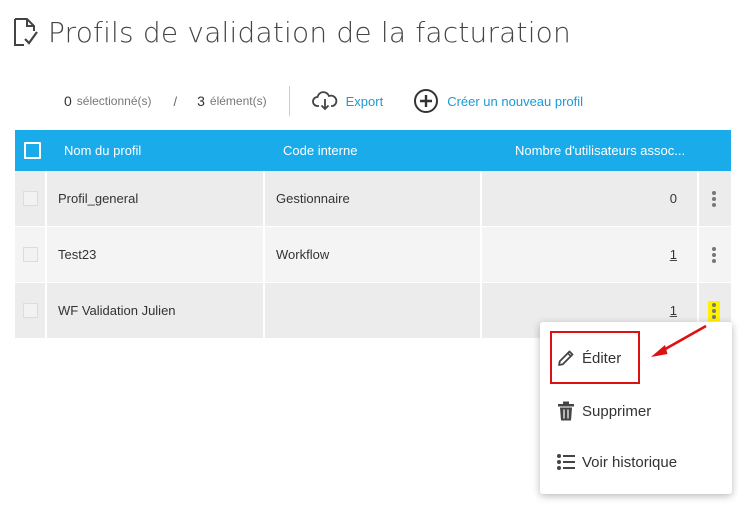 The height and width of the screenshot is (506, 738). What do you see at coordinates (515, 101) in the screenshot?
I see `create-profile-label: Créer un nouveau profil` at bounding box center [515, 101].